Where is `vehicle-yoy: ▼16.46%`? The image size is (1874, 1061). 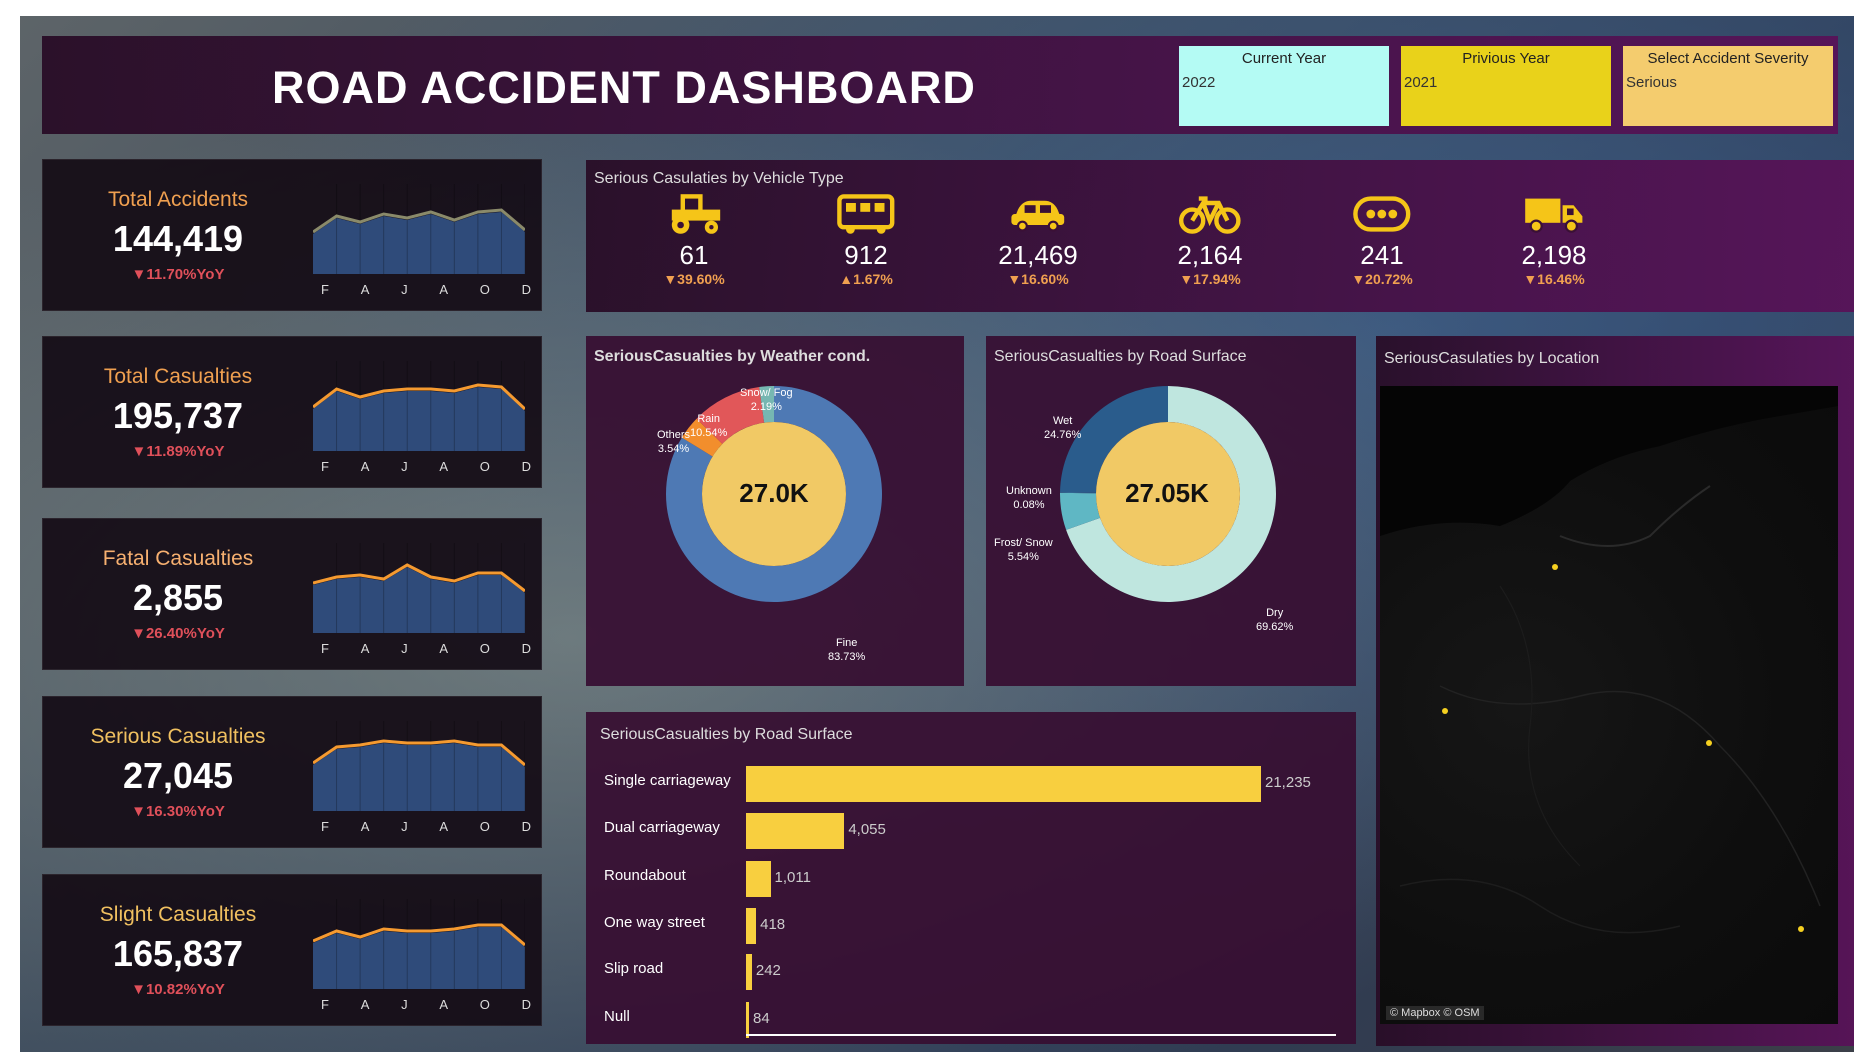 vehicle-yoy: ▼16.46% is located at coordinates (1554, 279).